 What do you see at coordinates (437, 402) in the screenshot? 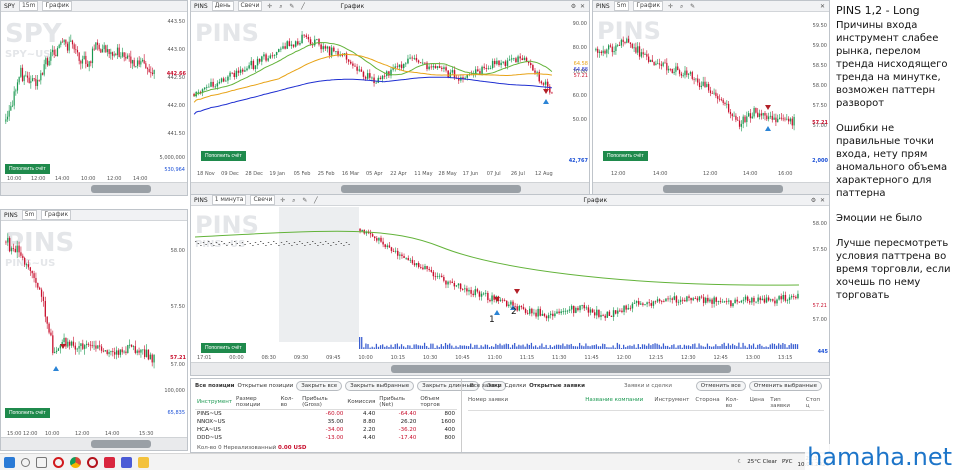
I see `column-header: Объем торгов` at bounding box center [437, 402].